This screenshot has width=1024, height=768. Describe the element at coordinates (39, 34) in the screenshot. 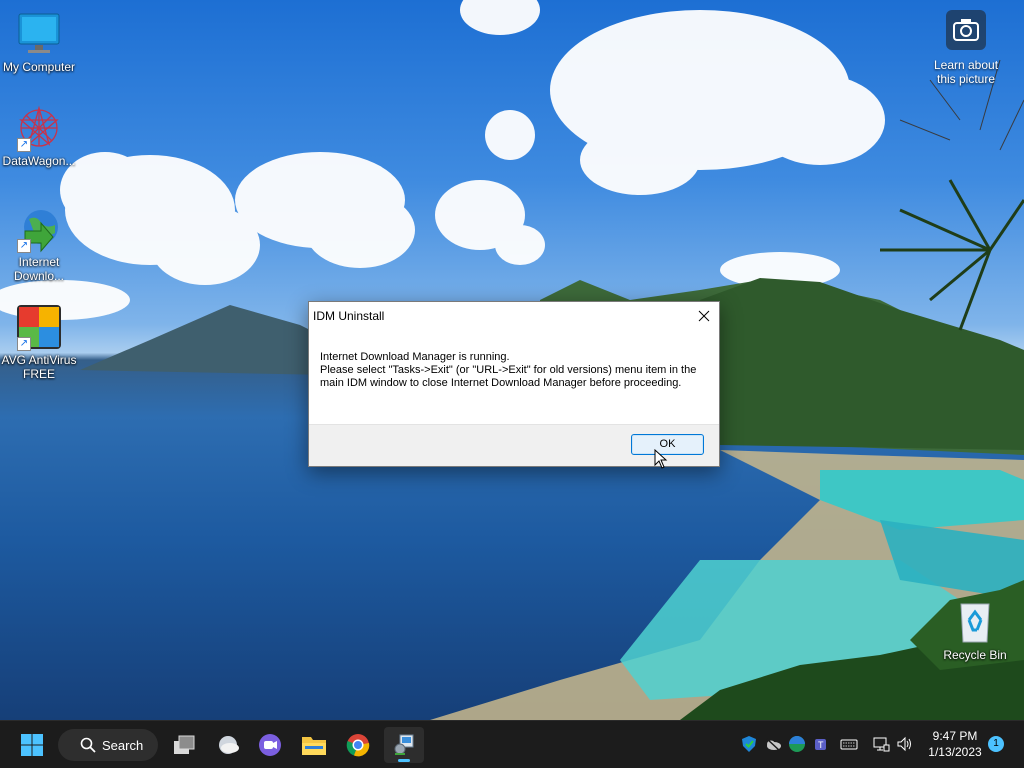

I see `monitor-icon` at that location.